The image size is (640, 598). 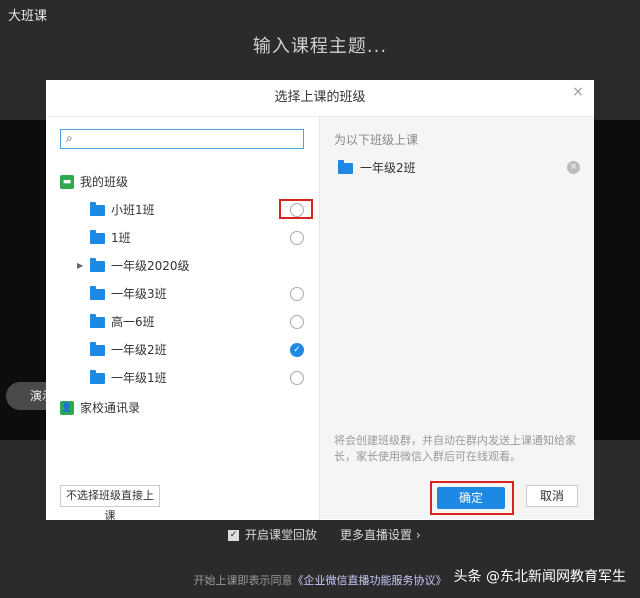 What do you see at coordinates (139, 350) in the screenshot?
I see `class-label: 一年级2班` at bounding box center [139, 350].